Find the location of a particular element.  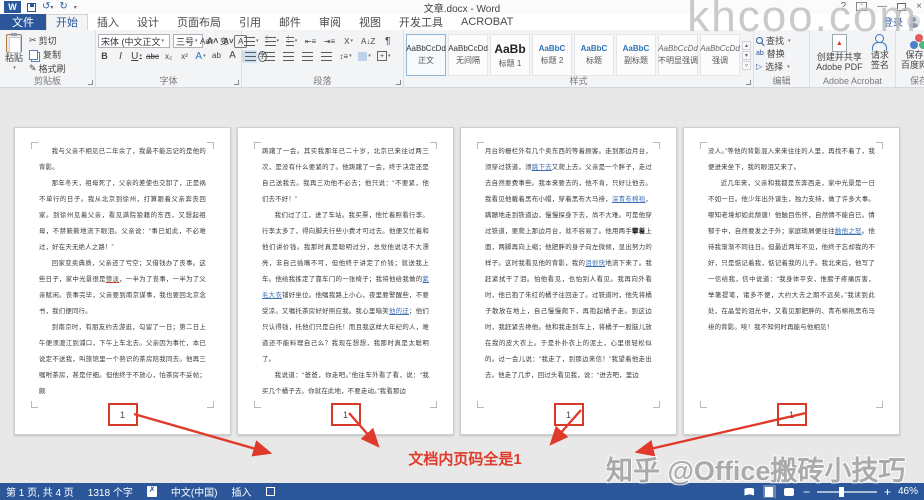

annotation-caption: 文档内页码全是1 is located at coordinates (465, 459).